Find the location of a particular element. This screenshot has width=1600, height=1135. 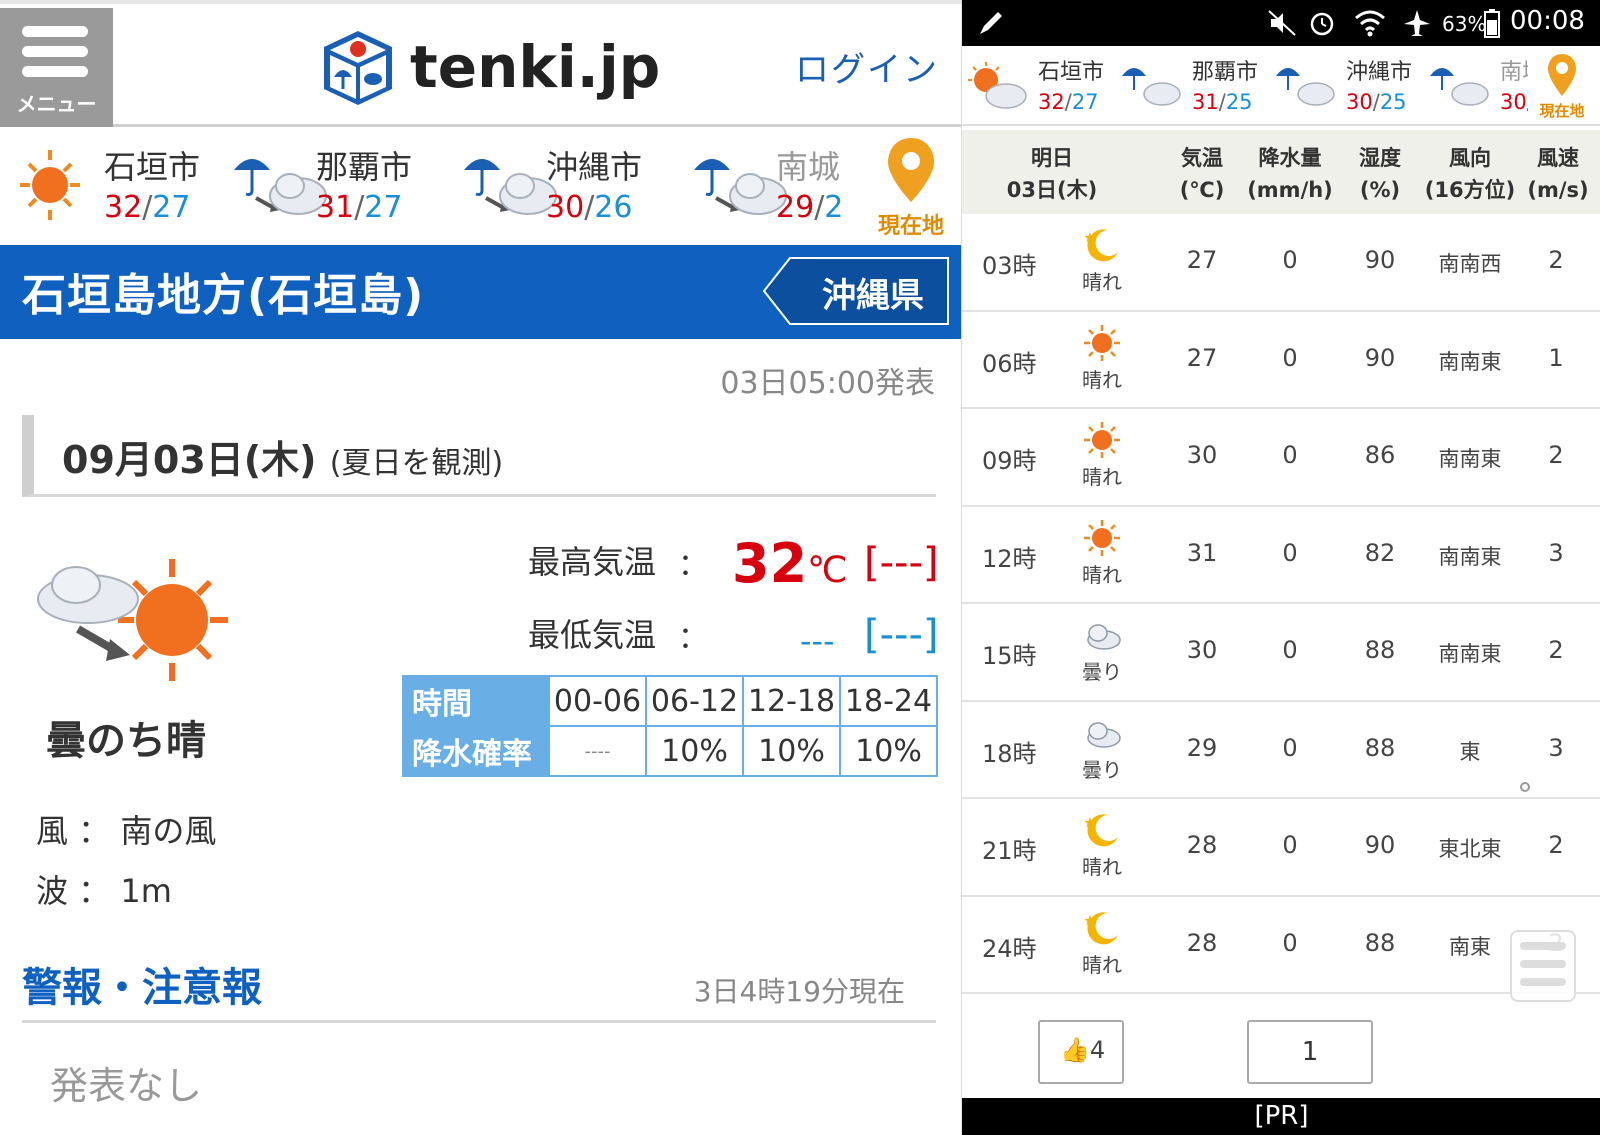

city-name: 沖縄市 is located at coordinates (594, 167).